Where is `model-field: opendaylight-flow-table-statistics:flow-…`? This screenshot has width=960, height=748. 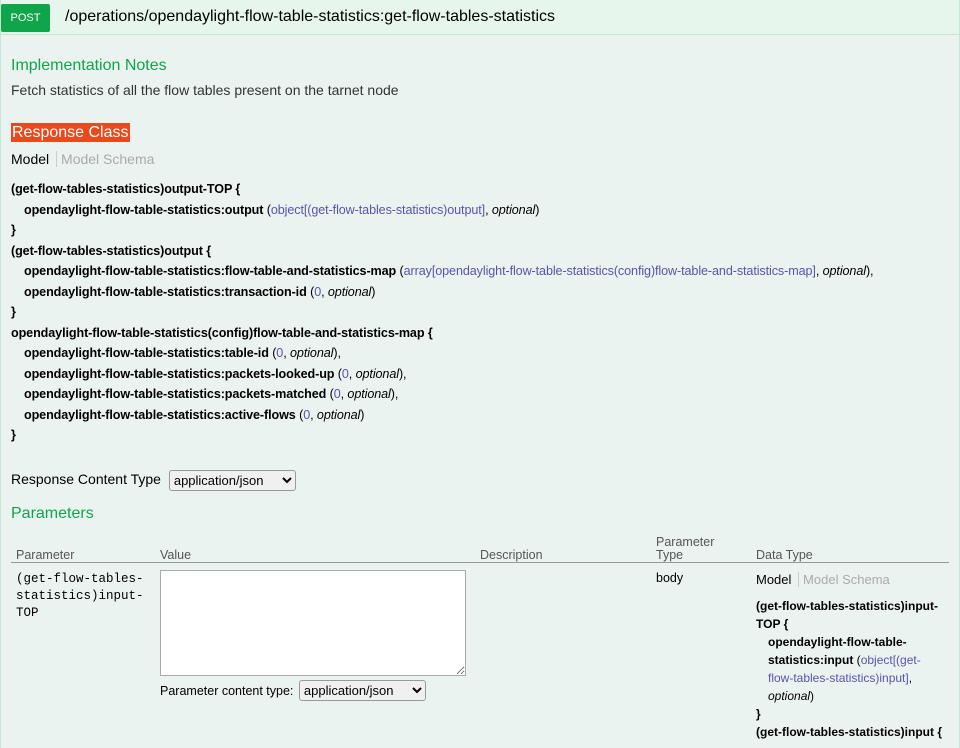 model-field: opendaylight-flow-table-statistics:flow-… is located at coordinates (449, 271).